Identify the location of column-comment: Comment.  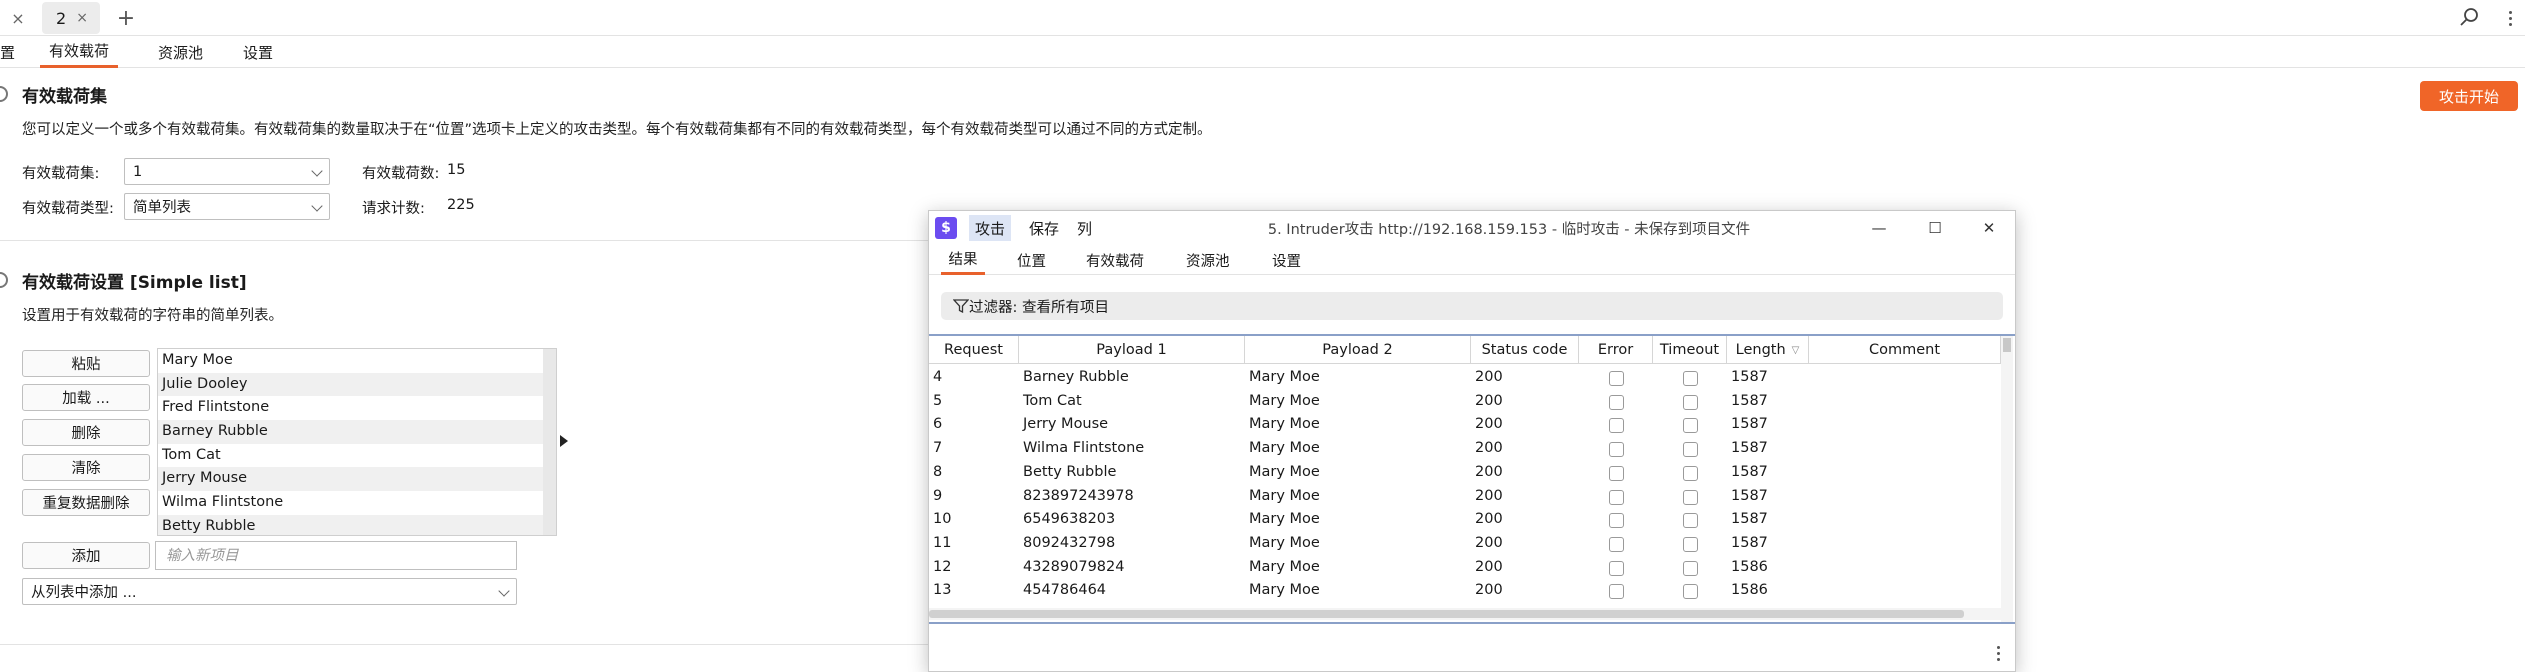
(1905, 350).